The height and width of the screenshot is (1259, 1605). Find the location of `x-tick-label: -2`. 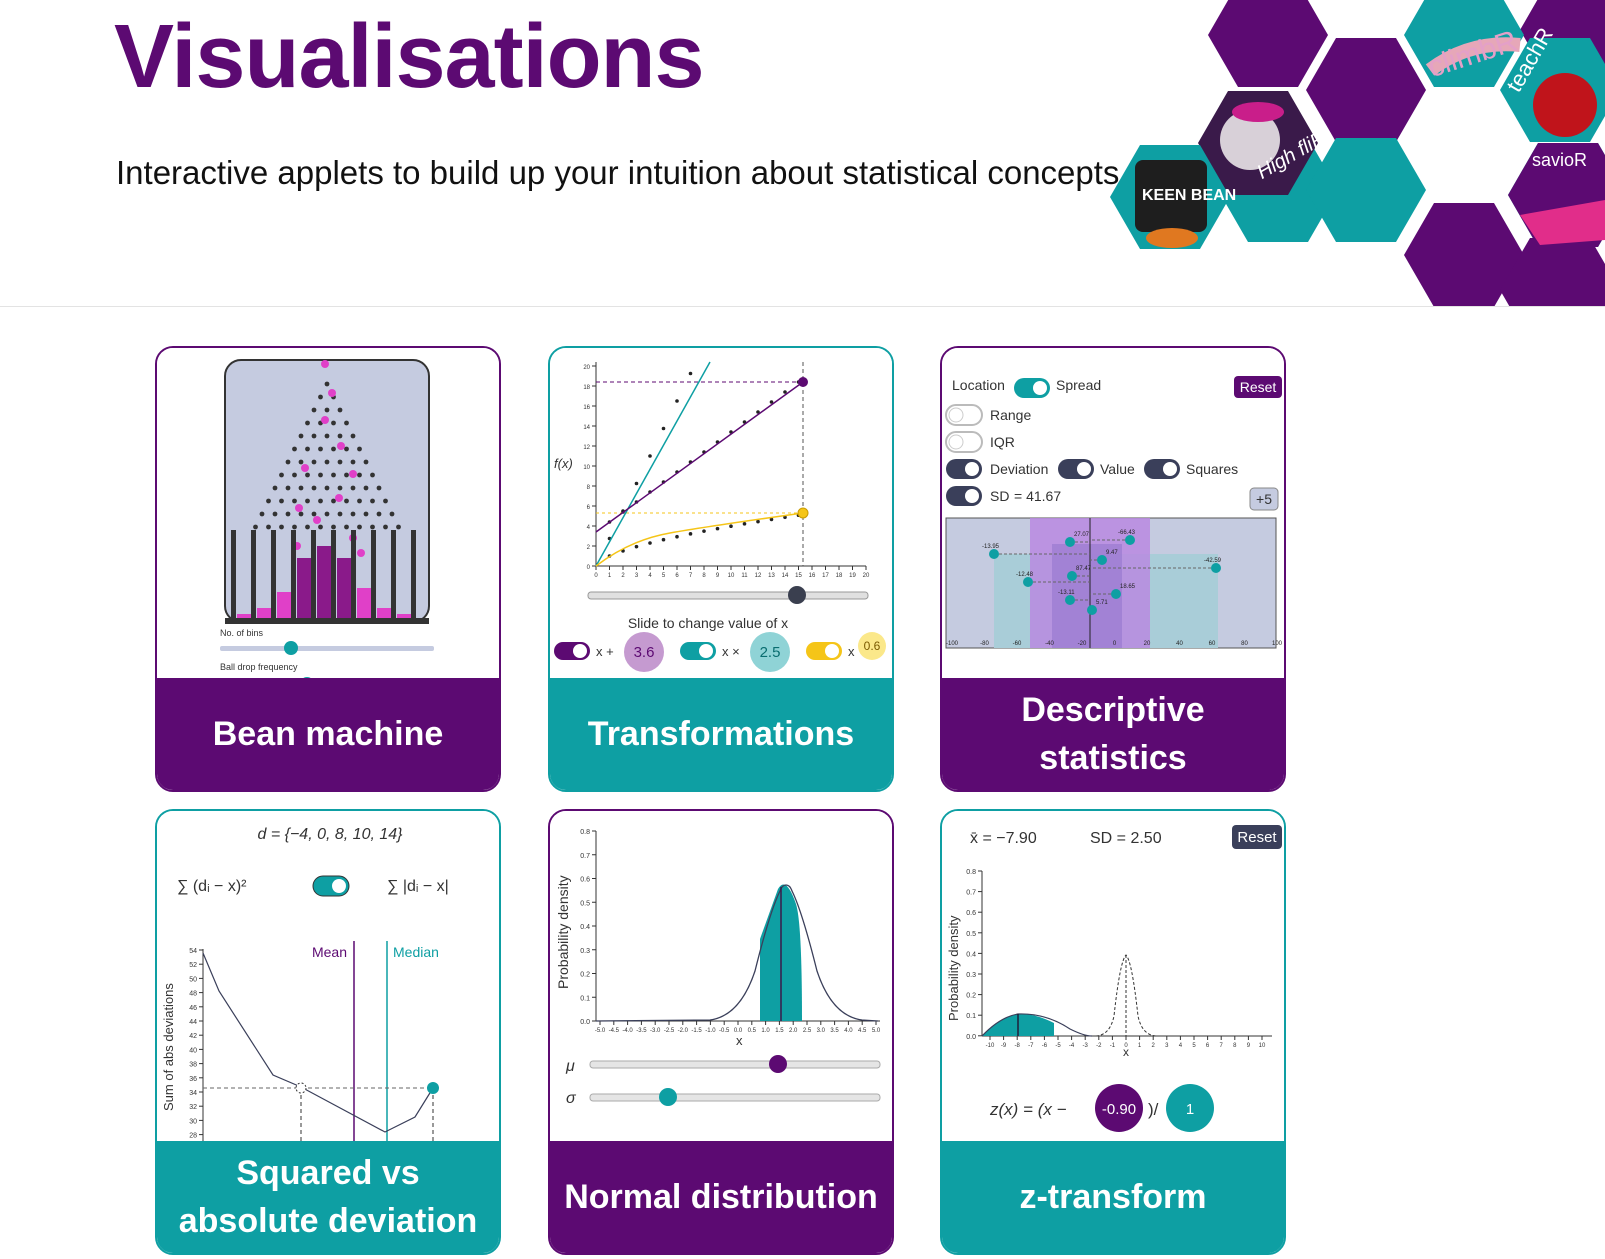

x-tick-label: -2 is located at coordinates (1099, 1046).